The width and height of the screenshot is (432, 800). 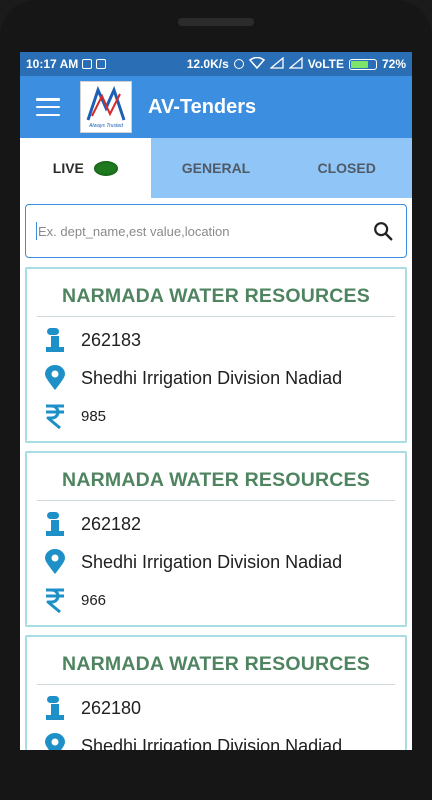 What do you see at coordinates (106, 102) in the screenshot?
I see `av-logo-icon` at bounding box center [106, 102].